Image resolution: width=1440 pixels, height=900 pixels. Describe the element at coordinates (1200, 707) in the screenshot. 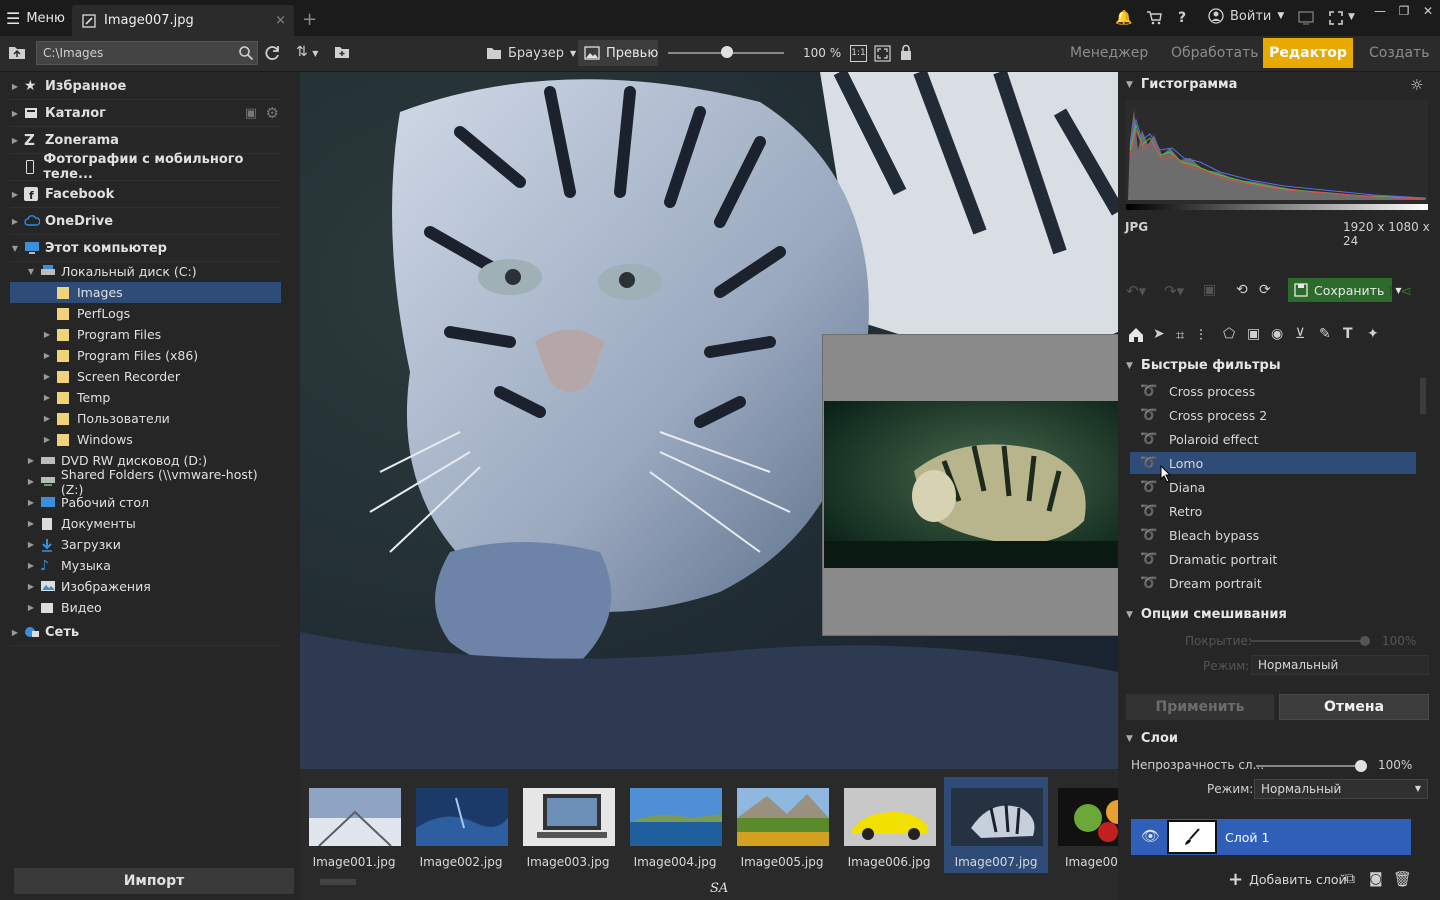

I see `apply-button: Применить` at that location.